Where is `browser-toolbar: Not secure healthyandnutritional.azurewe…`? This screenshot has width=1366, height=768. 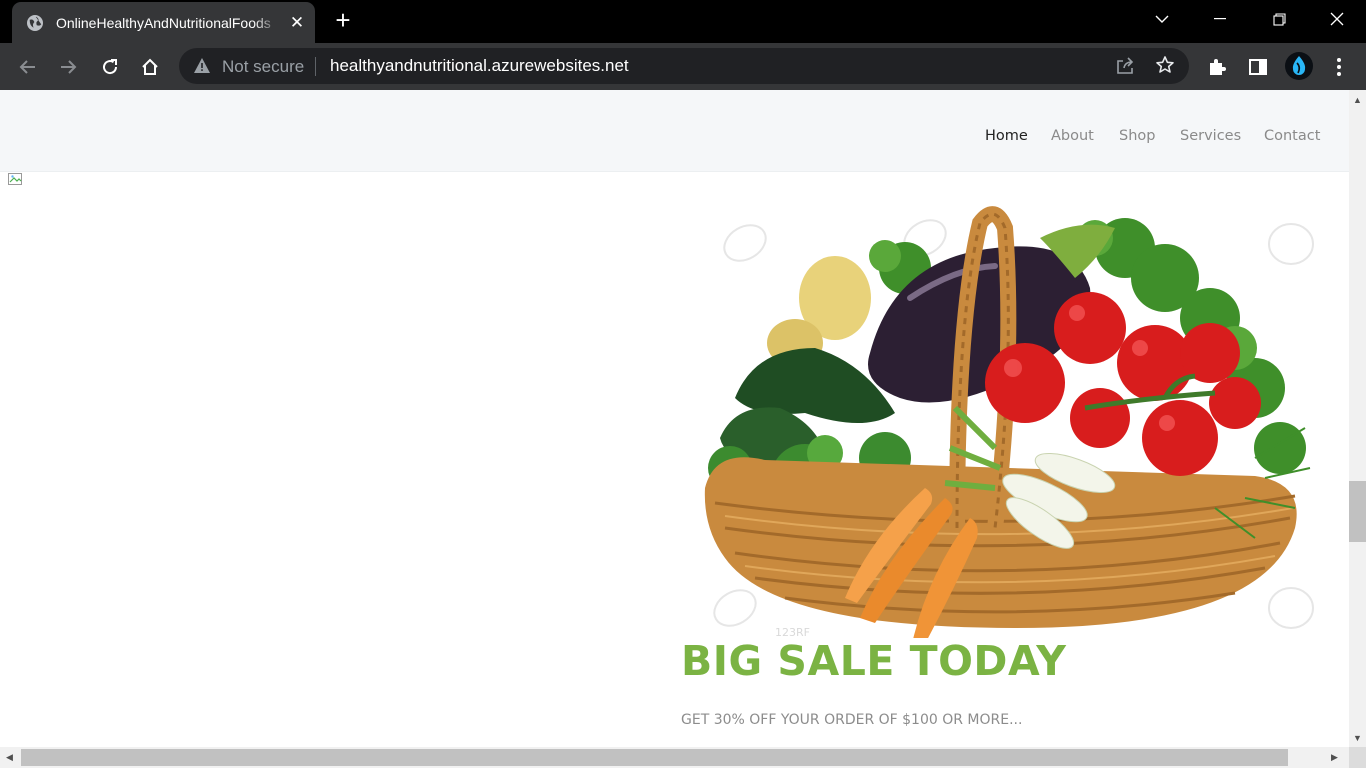
browser-toolbar: Not secure healthyandnutritional.azurewe… is located at coordinates (683, 66).